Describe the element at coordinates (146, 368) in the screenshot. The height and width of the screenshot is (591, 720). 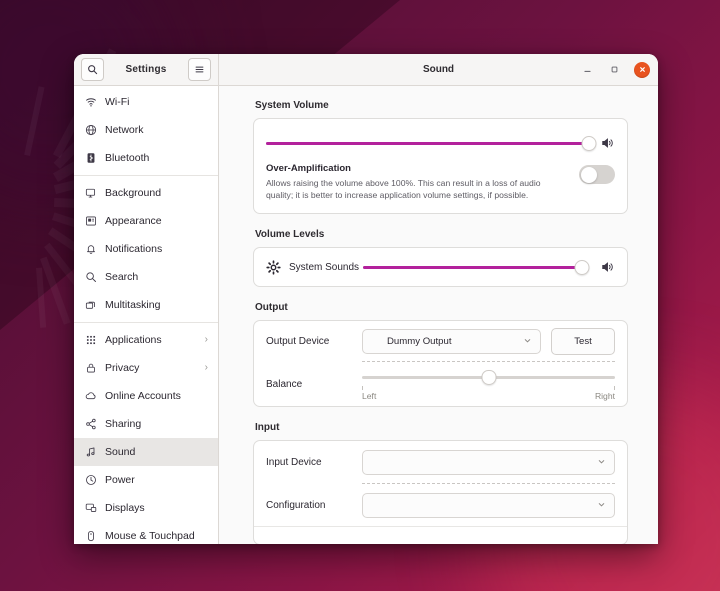
I see `sidebar-item-privacy: Privacy ›` at that location.